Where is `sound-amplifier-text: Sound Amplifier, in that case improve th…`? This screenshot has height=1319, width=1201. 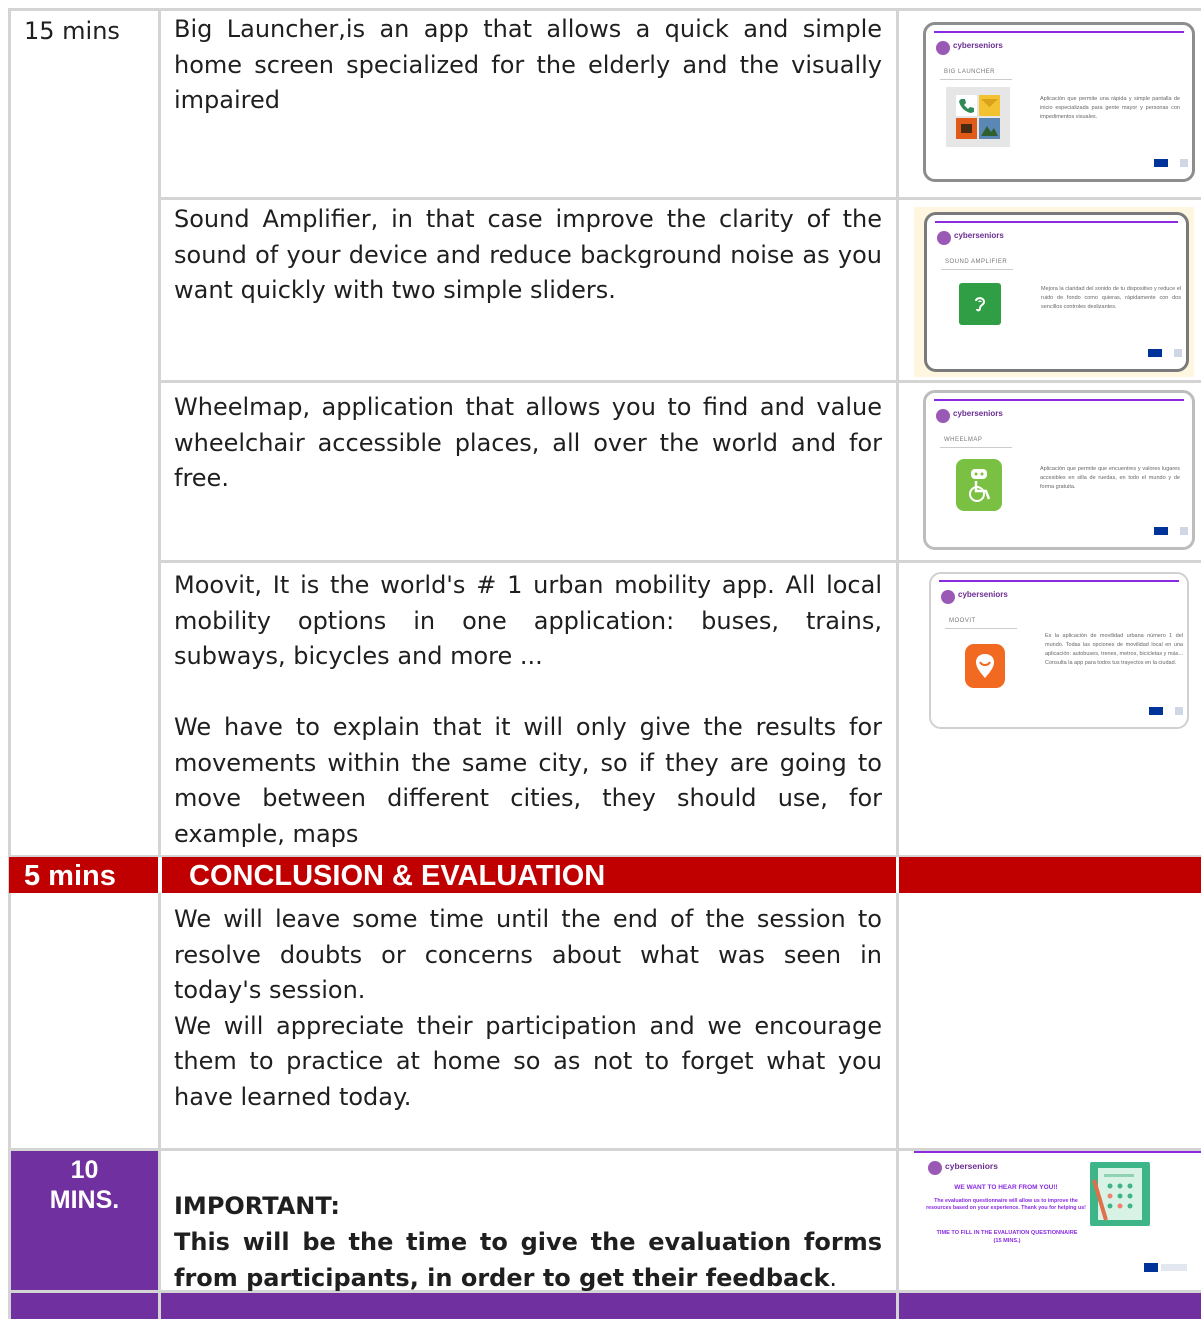
sound-amplifier-text: Sound Amplifier, in that case improve th… is located at coordinates (528, 254).